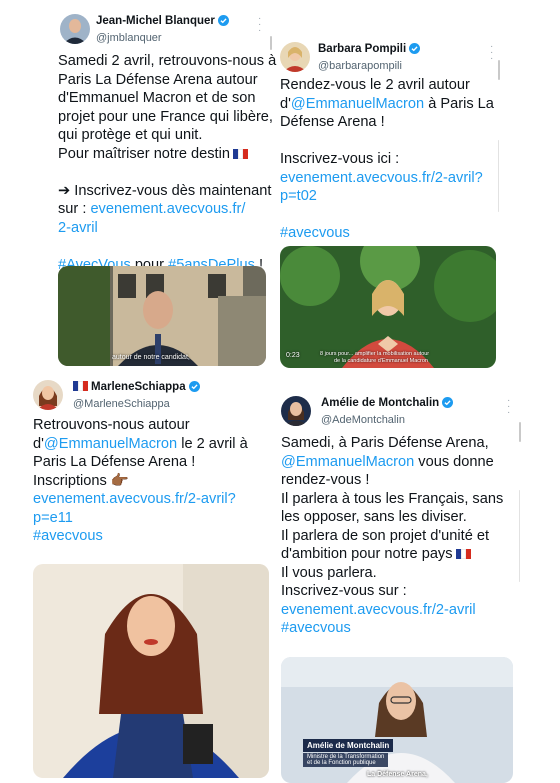  What do you see at coordinates (78, 228) in the screenshot?
I see `url-link: 2-avril` at bounding box center [78, 228].